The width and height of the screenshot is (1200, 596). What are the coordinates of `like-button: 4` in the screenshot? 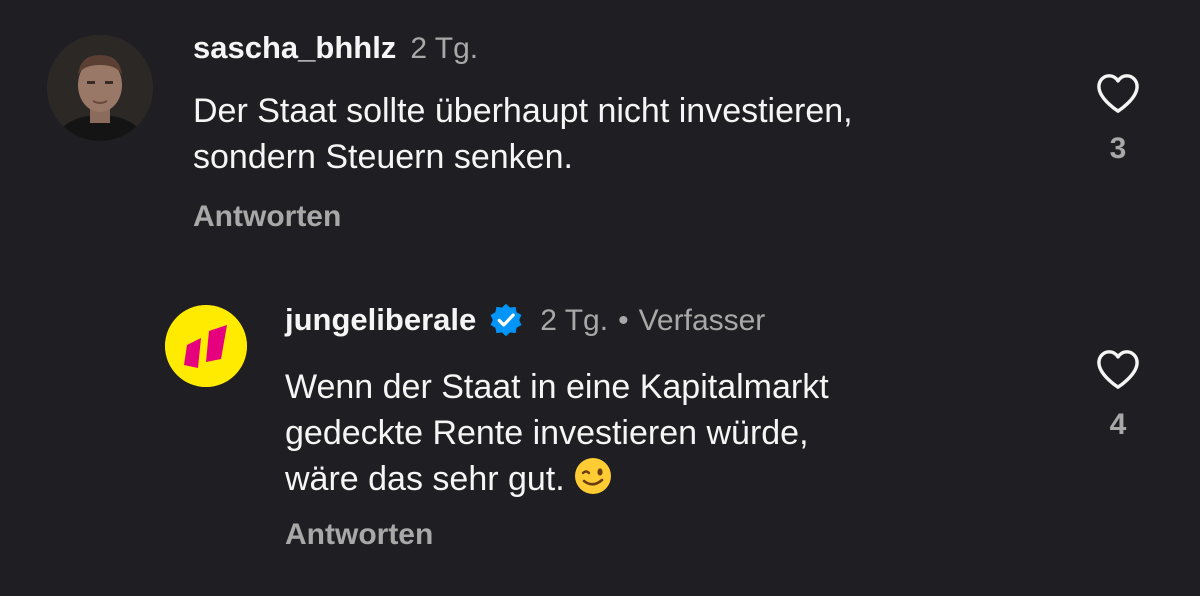 It's located at (1118, 395).